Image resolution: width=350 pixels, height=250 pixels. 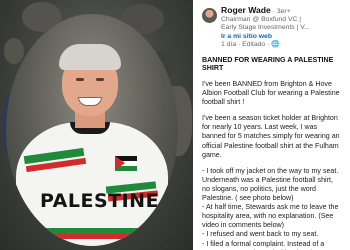 I want to click on author-name: Roger Wade, so click(x=246, y=10).